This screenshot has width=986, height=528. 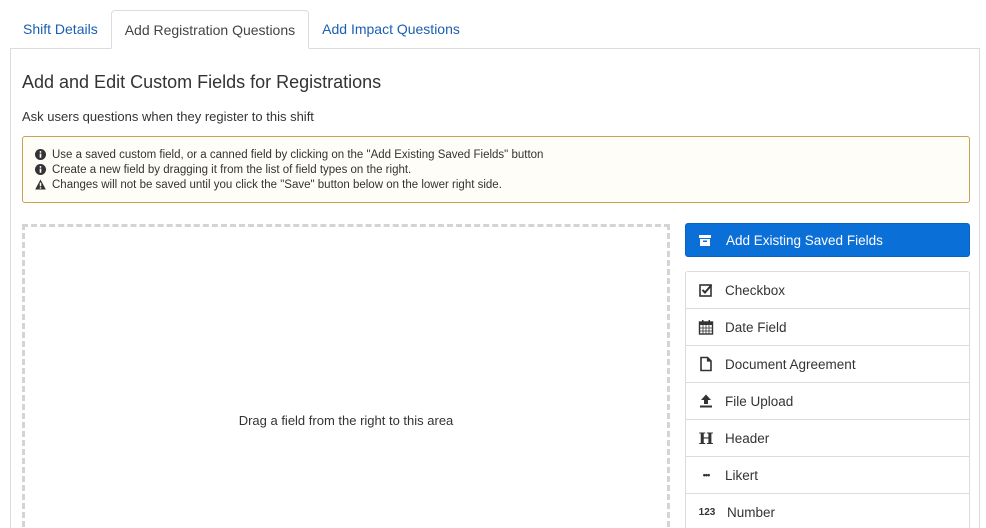 What do you see at coordinates (60, 29) in the screenshot?
I see `tab-shift-details: Shift Details` at bounding box center [60, 29].